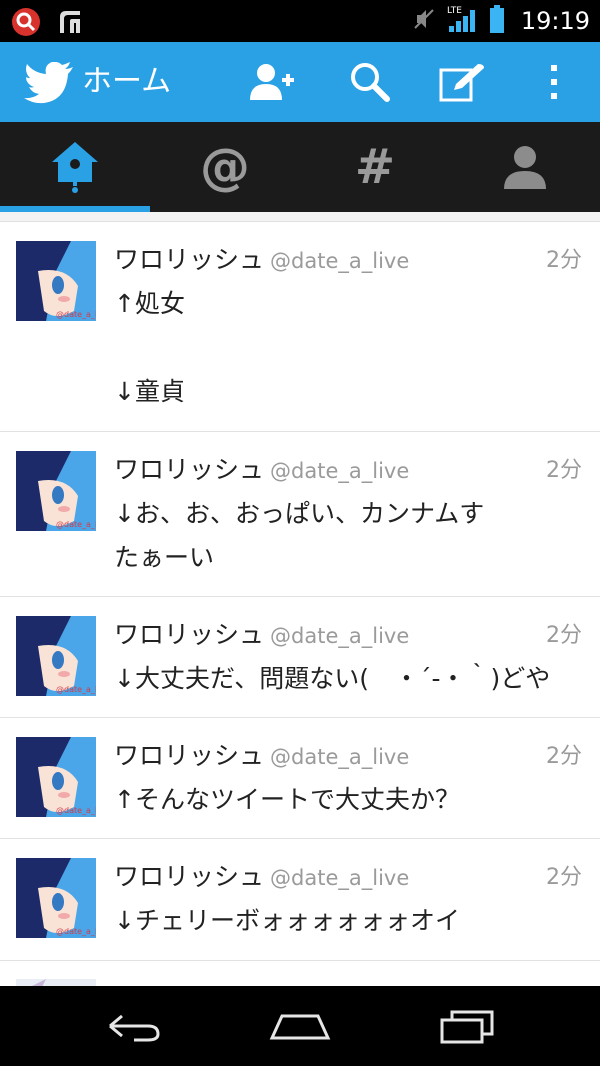 The height and width of the screenshot is (1066, 600). Describe the element at coordinates (26, 24) in the screenshot. I see `search-notification-icon` at that location.